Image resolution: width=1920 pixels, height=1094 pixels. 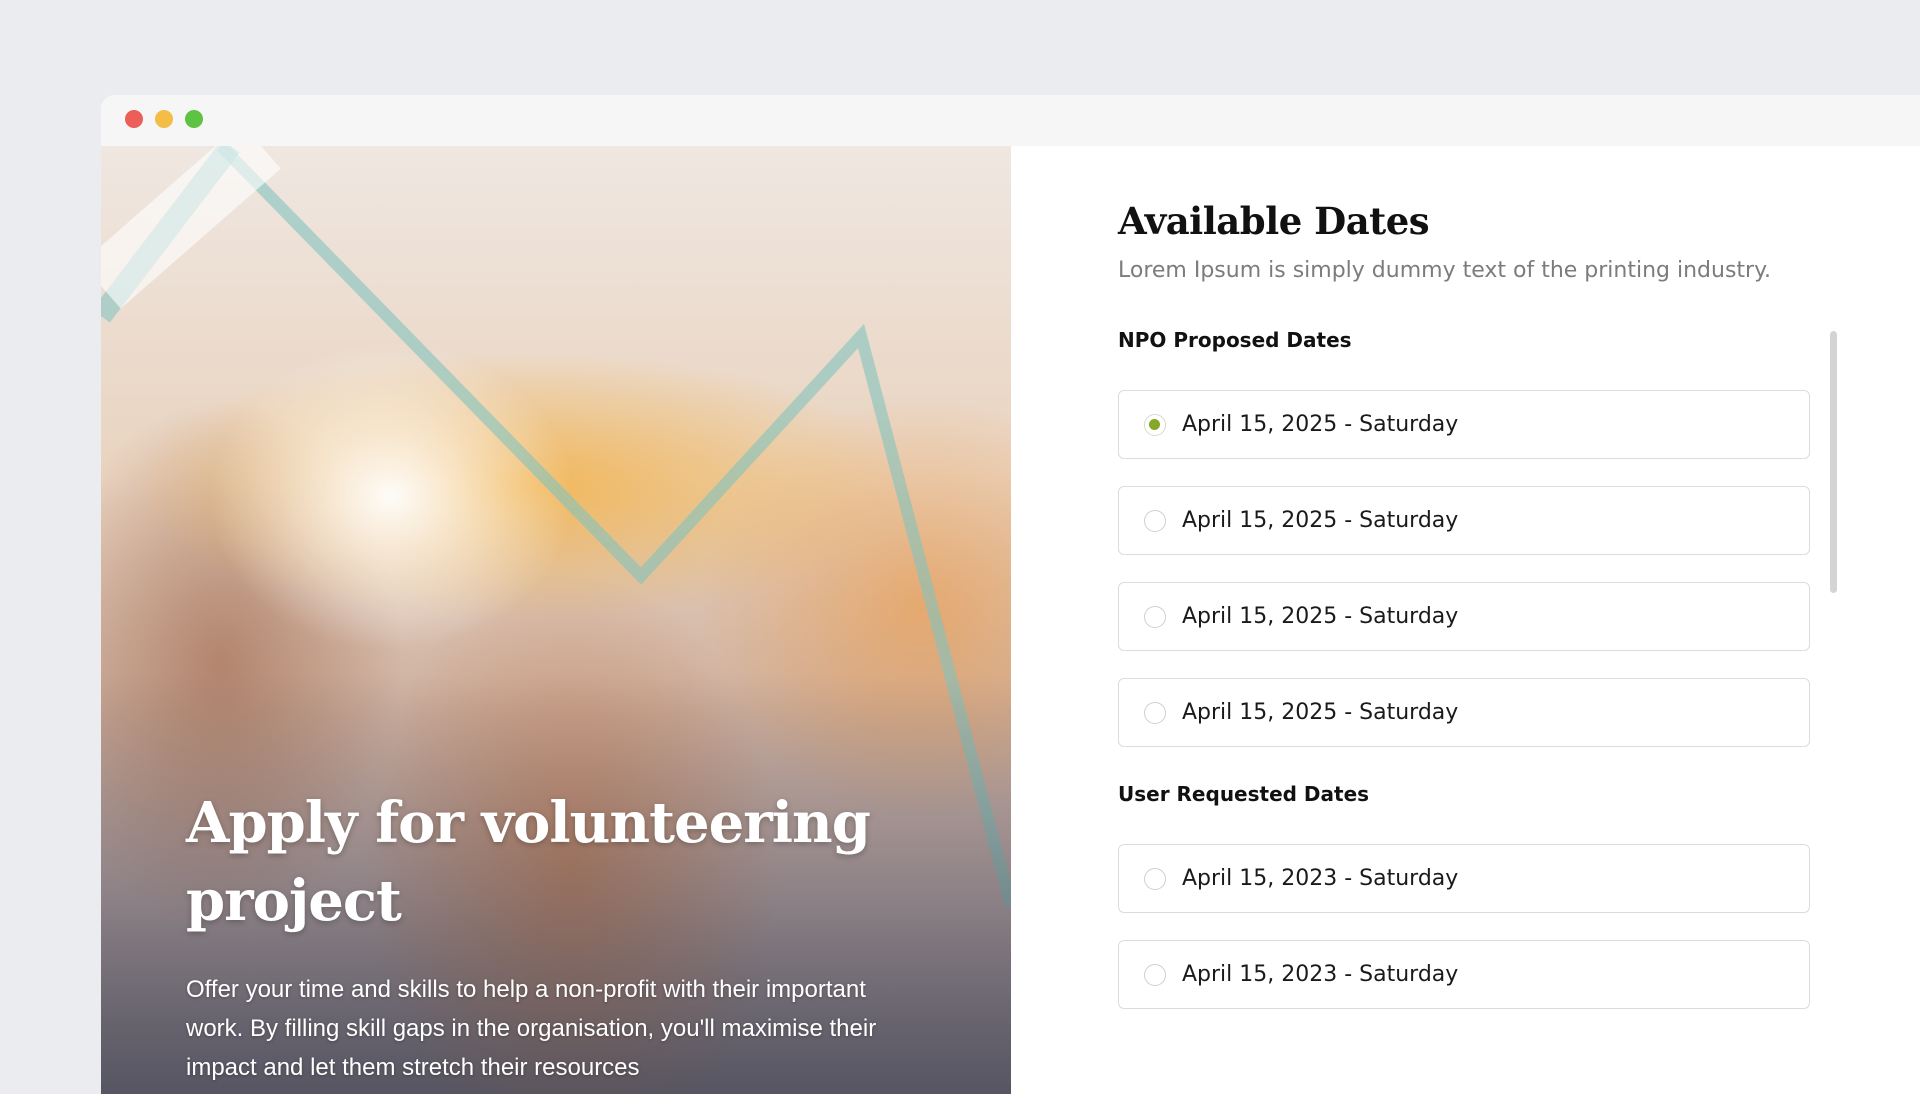 I want to click on minimize-window-button, so click(x=164, y=119).